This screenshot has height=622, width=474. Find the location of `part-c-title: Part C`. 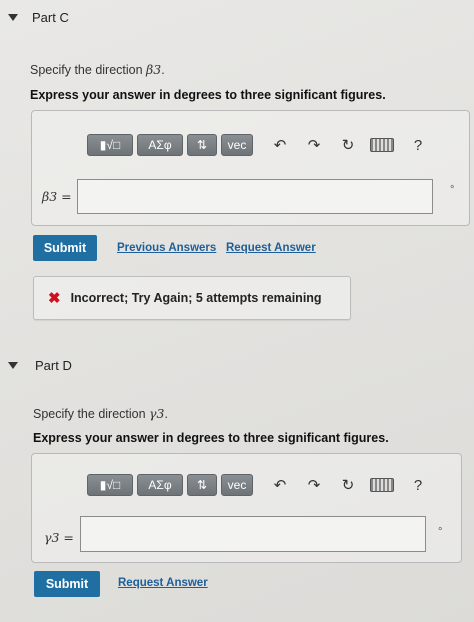

part-c-title: Part C is located at coordinates (50, 17).